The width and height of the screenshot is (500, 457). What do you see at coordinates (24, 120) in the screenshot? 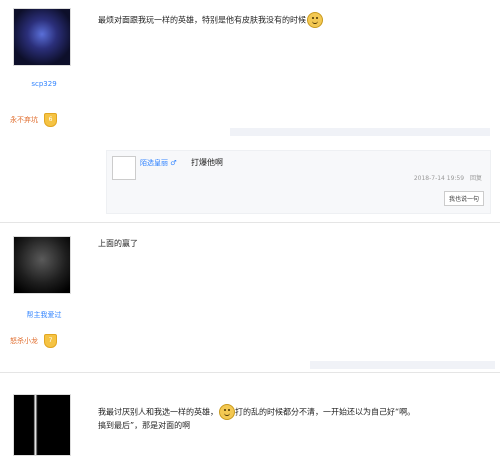
I see `level-name: 永不弃坑` at bounding box center [24, 120].